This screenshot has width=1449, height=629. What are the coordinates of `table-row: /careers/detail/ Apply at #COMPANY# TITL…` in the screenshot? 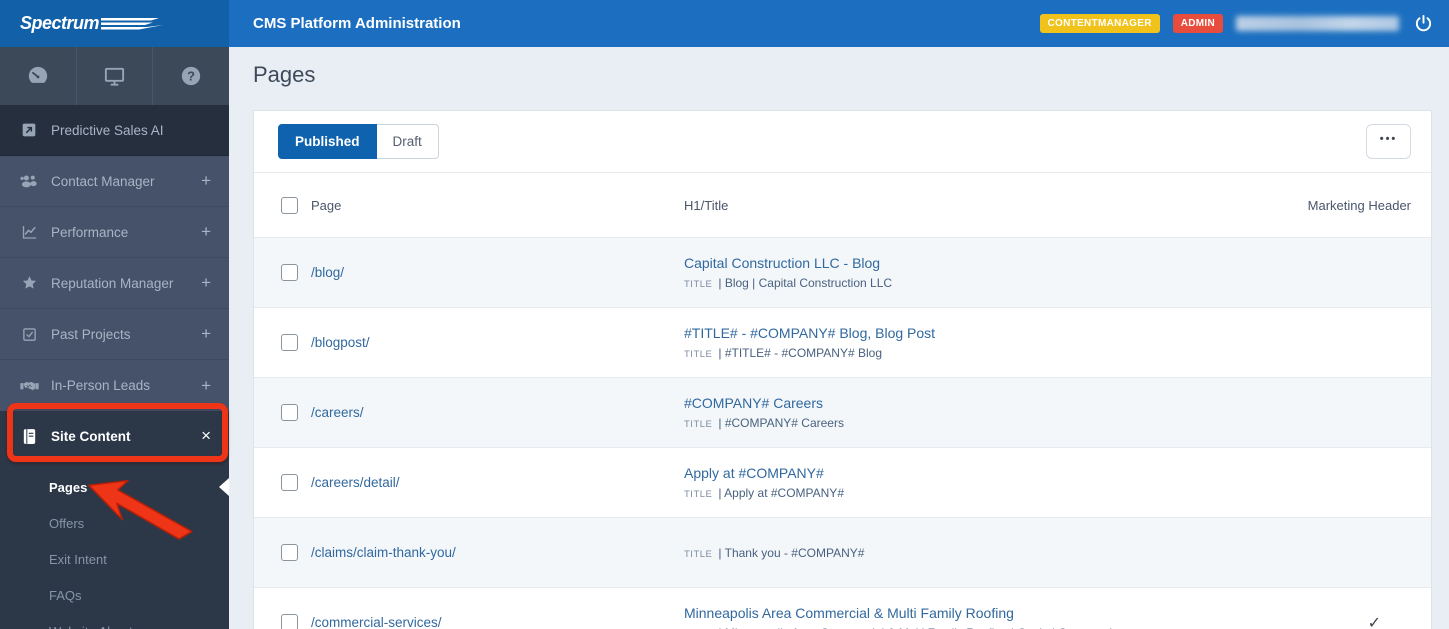 It's located at (842, 482).